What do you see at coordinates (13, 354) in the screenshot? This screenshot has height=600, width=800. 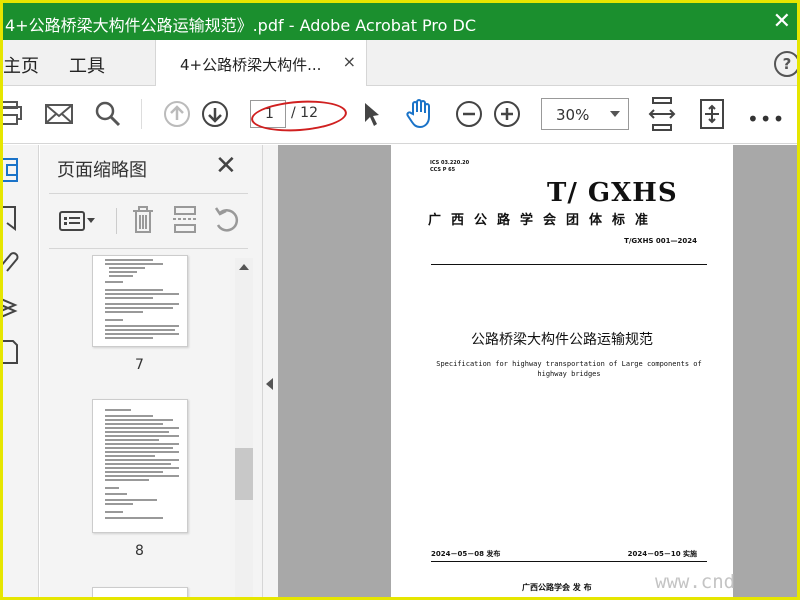 I see `document-icon` at bounding box center [13, 354].